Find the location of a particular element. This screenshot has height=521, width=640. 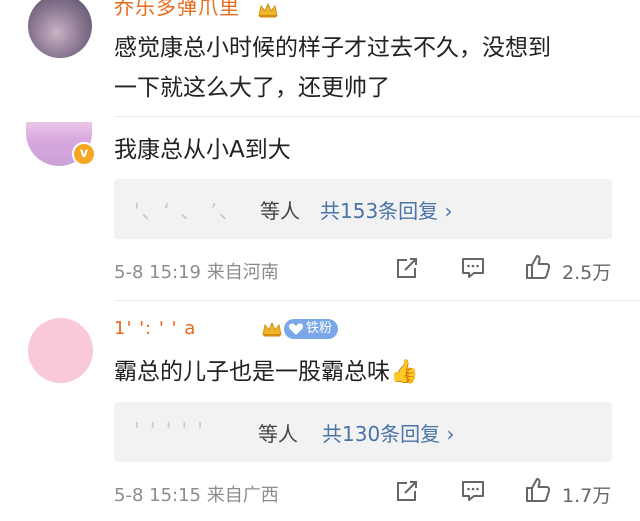

verified-icon: v is located at coordinates (84, 154).